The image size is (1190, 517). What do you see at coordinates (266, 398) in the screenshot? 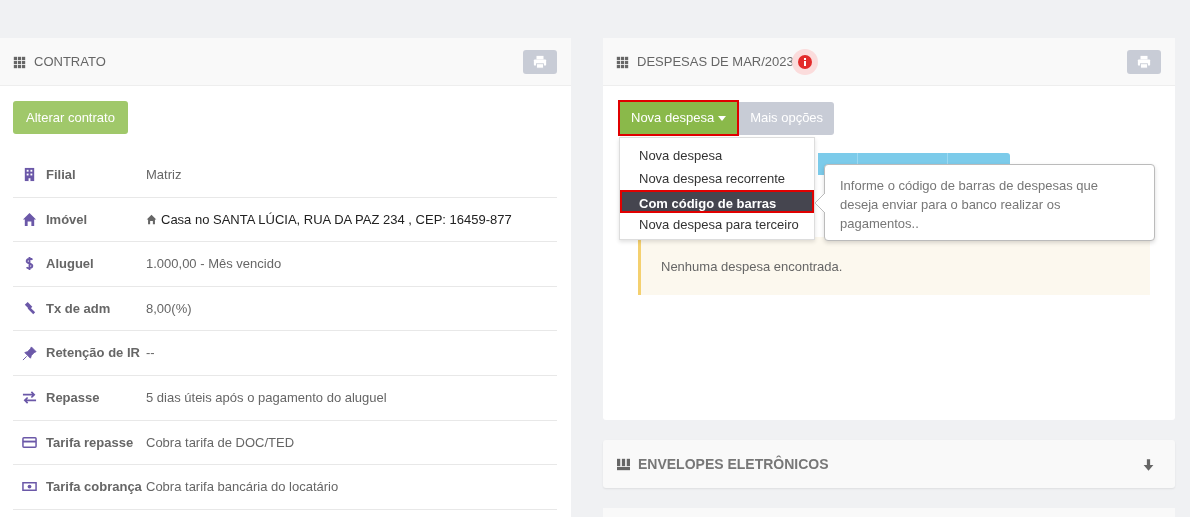
I see `field-value: 5 dias úteis após o pagamento do aluguel` at bounding box center [266, 398].